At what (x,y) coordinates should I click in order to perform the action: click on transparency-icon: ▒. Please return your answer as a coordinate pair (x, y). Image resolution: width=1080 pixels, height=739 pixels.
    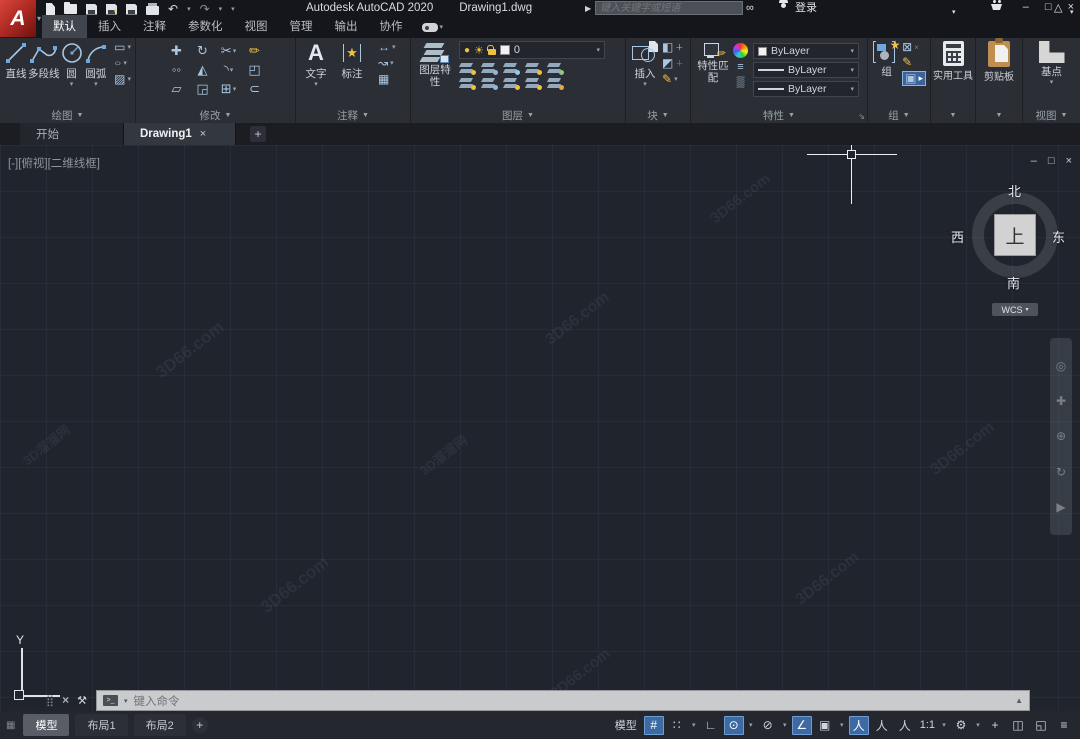
    Looking at the image, I should click on (741, 82).